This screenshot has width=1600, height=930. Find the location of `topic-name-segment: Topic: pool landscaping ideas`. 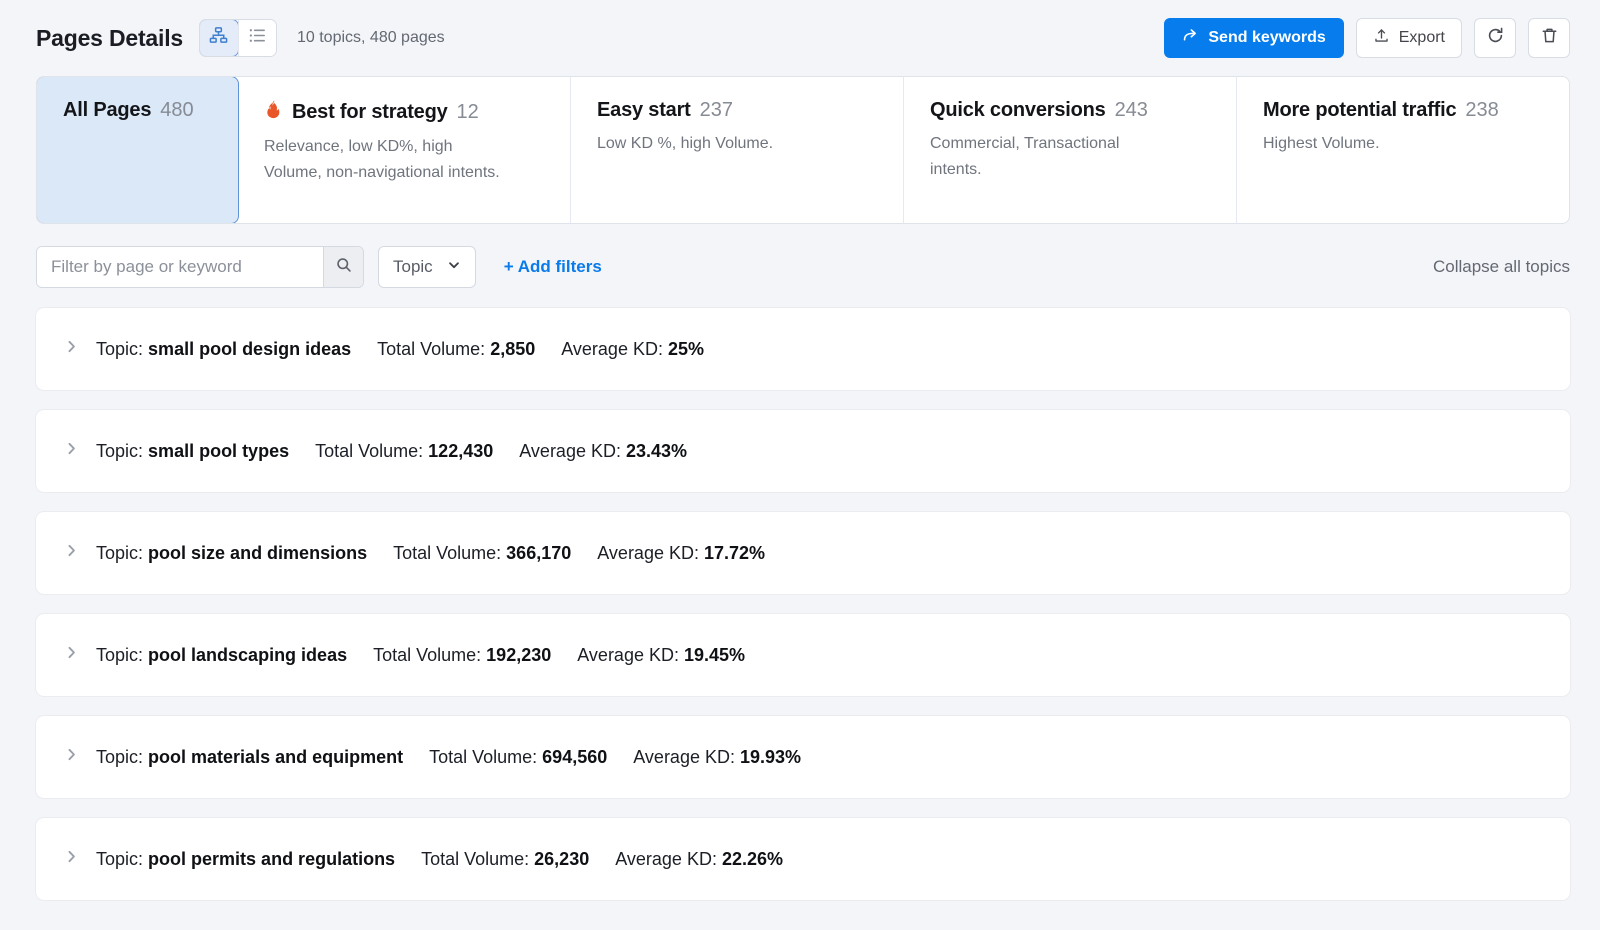

topic-name-segment: Topic: pool landscaping ideas is located at coordinates (221, 655).